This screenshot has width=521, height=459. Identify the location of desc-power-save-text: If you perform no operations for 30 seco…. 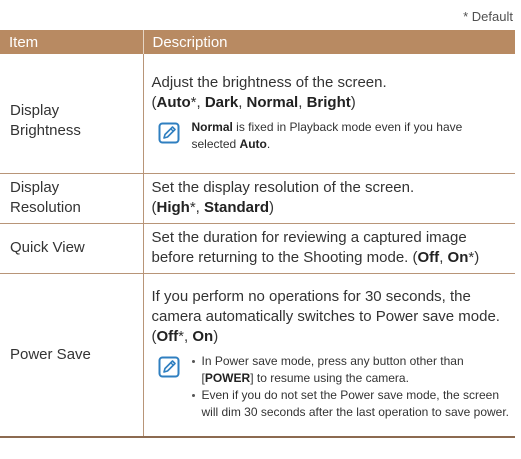
(325, 307).